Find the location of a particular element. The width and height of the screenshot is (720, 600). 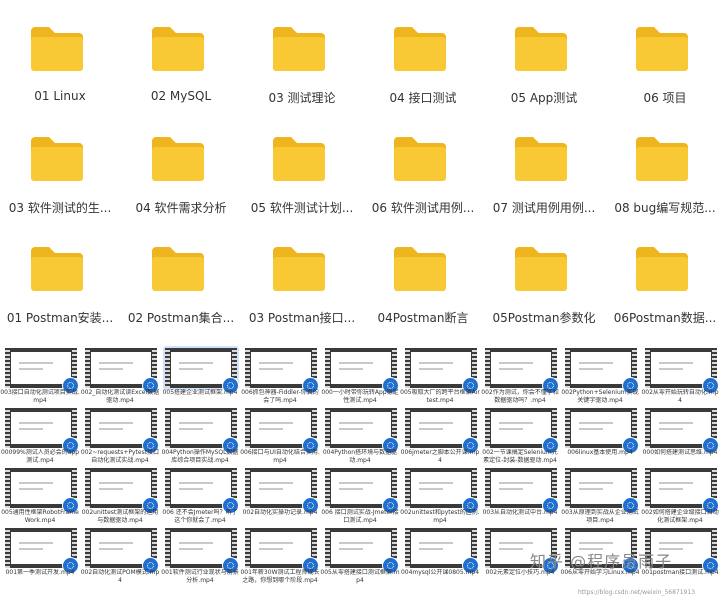

video-file: 003从原理到实战从企业测试项目.mp4 is located at coordinates (600, 495).